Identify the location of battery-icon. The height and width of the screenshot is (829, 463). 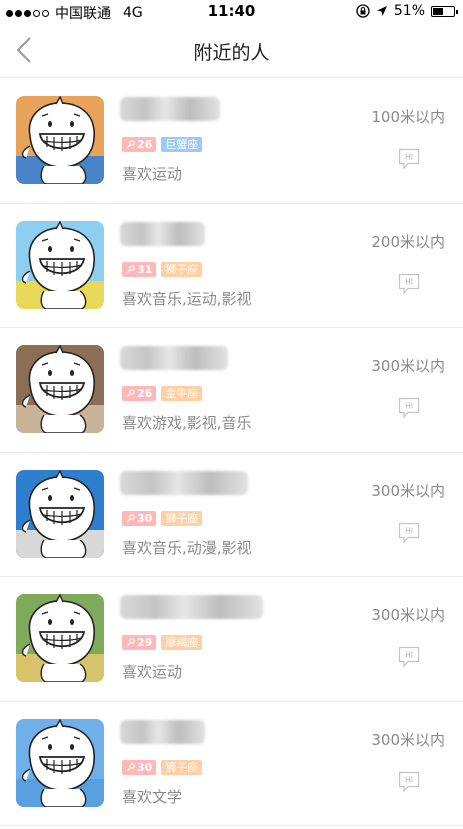
(444, 11).